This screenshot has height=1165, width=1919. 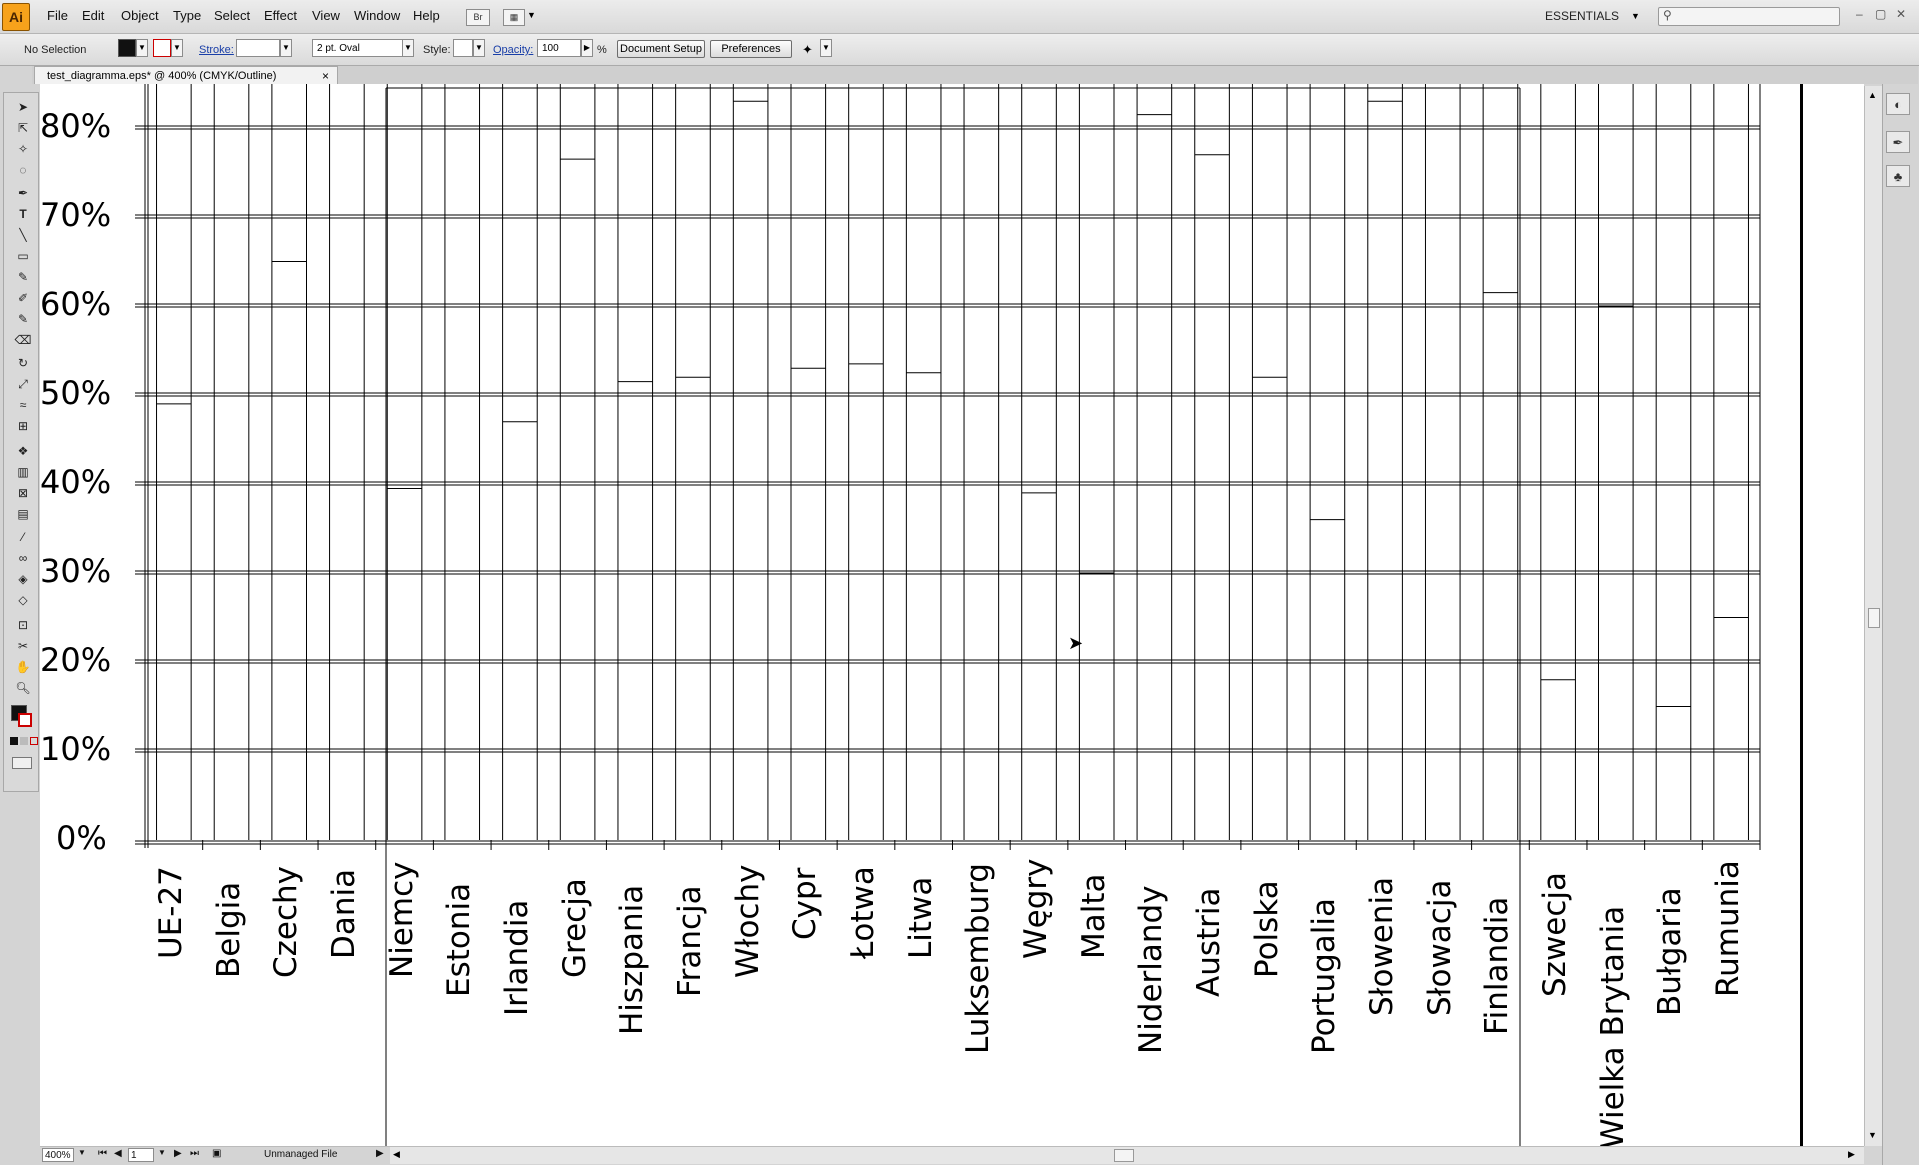 What do you see at coordinates (23, 298) in the screenshot?
I see `pencil-tool-icon: ✐` at bounding box center [23, 298].